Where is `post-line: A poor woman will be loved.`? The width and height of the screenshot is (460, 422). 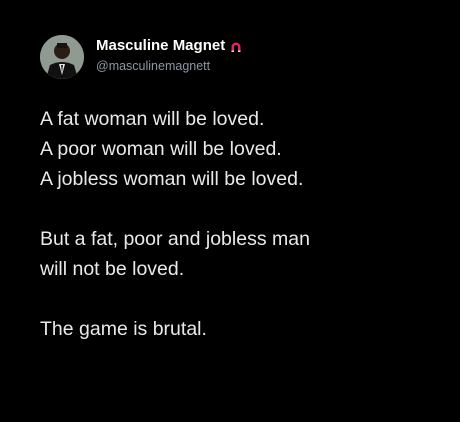 post-line: A poor woman will be loved. is located at coordinates (161, 149).